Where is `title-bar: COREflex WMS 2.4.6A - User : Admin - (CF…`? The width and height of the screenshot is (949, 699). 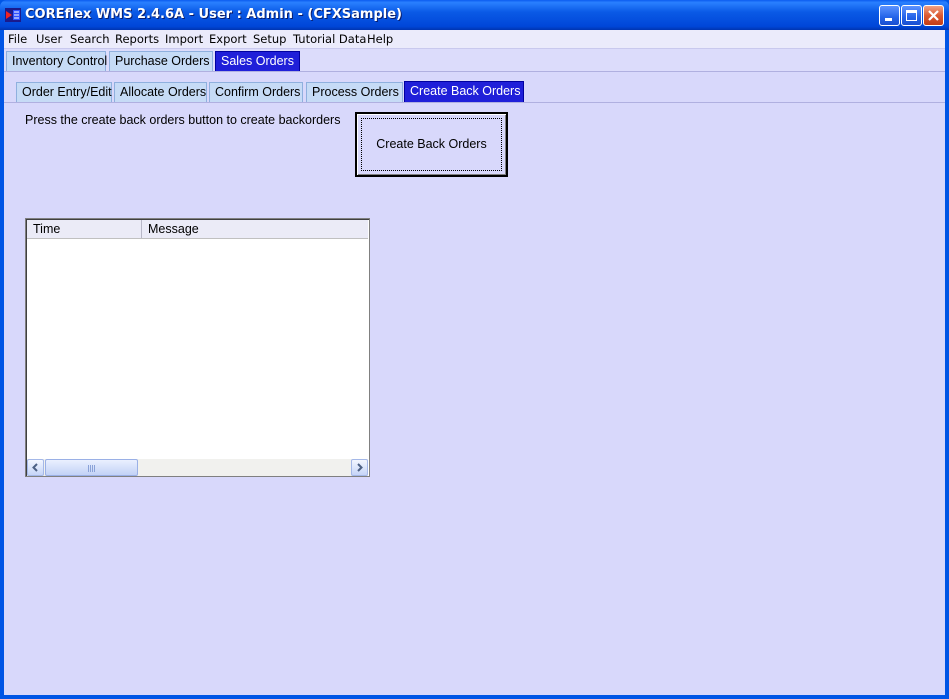
title-bar: COREflex WMS 2.4.6A - User : Admin - (CF… is located at coordinates (474, 15).